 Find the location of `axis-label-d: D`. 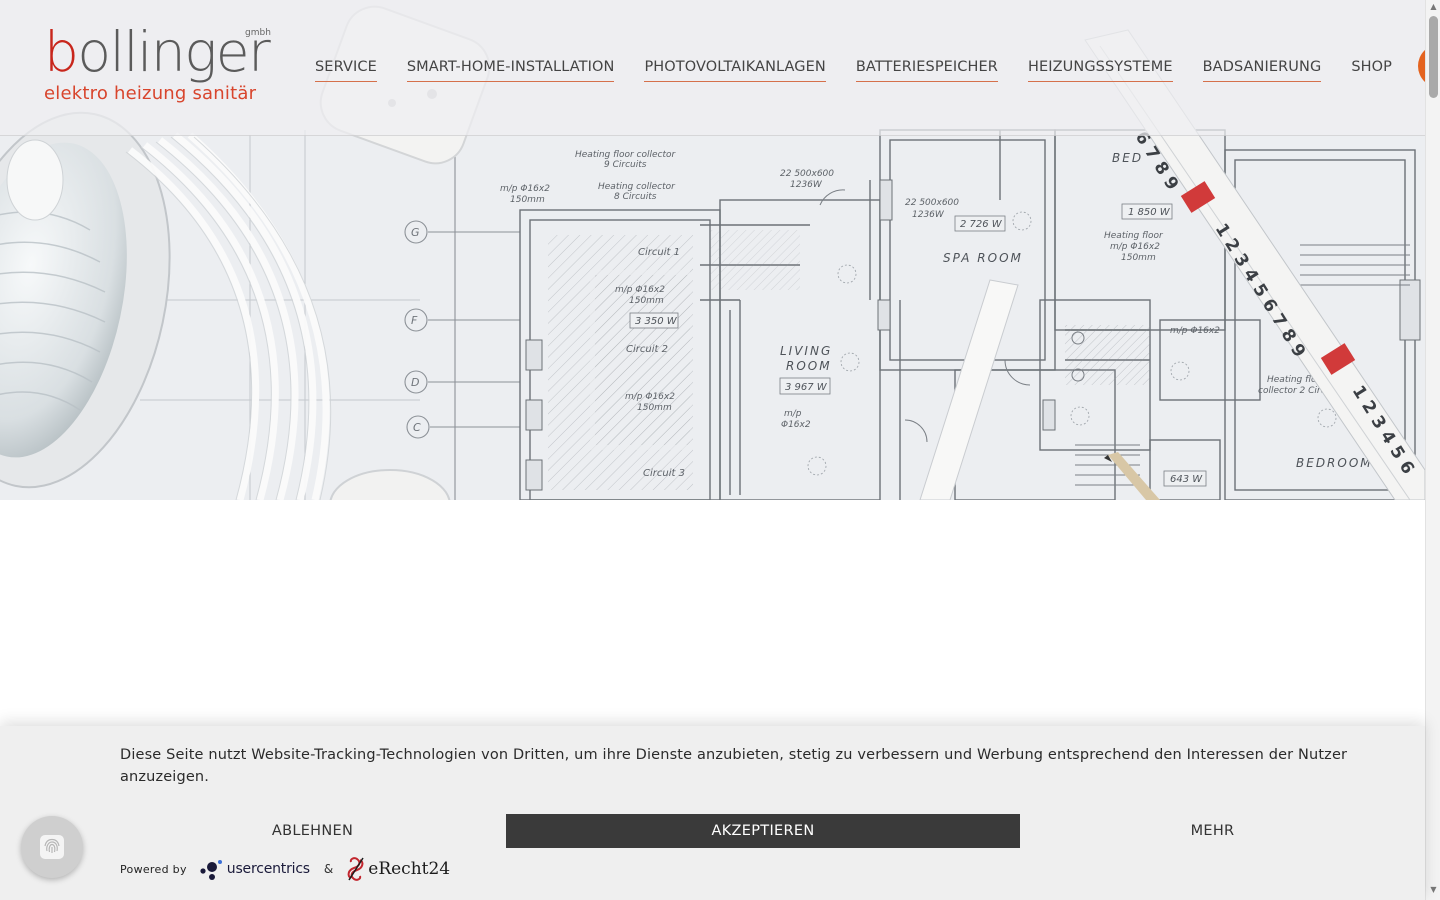

axis-label-d: D is located at coordinates (415, 382).